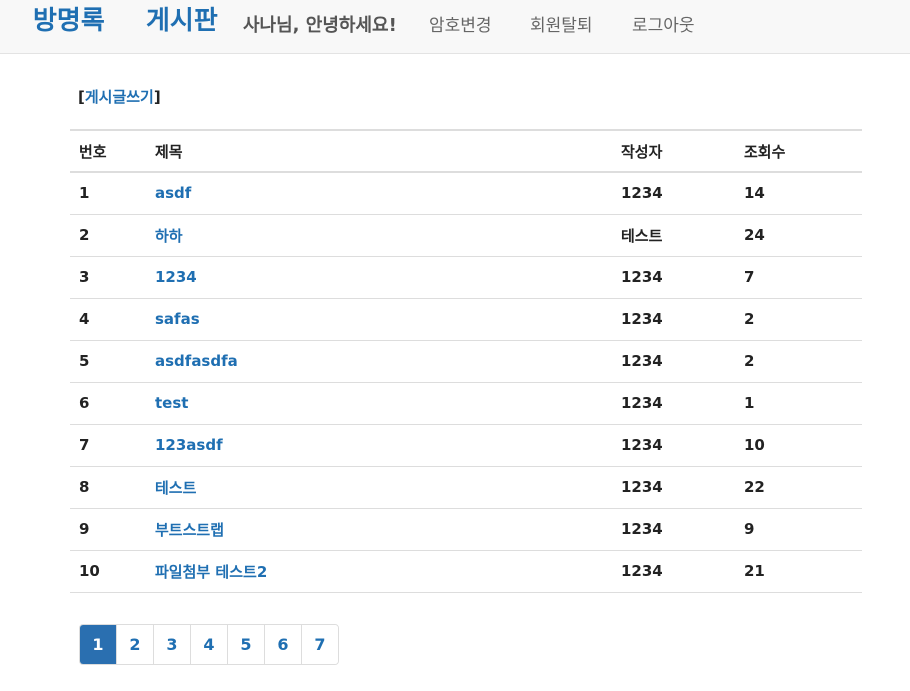 The image size is (910, 691). I want to click on pagination: 1 2 3 4 5 6 7, so click(209, 644).